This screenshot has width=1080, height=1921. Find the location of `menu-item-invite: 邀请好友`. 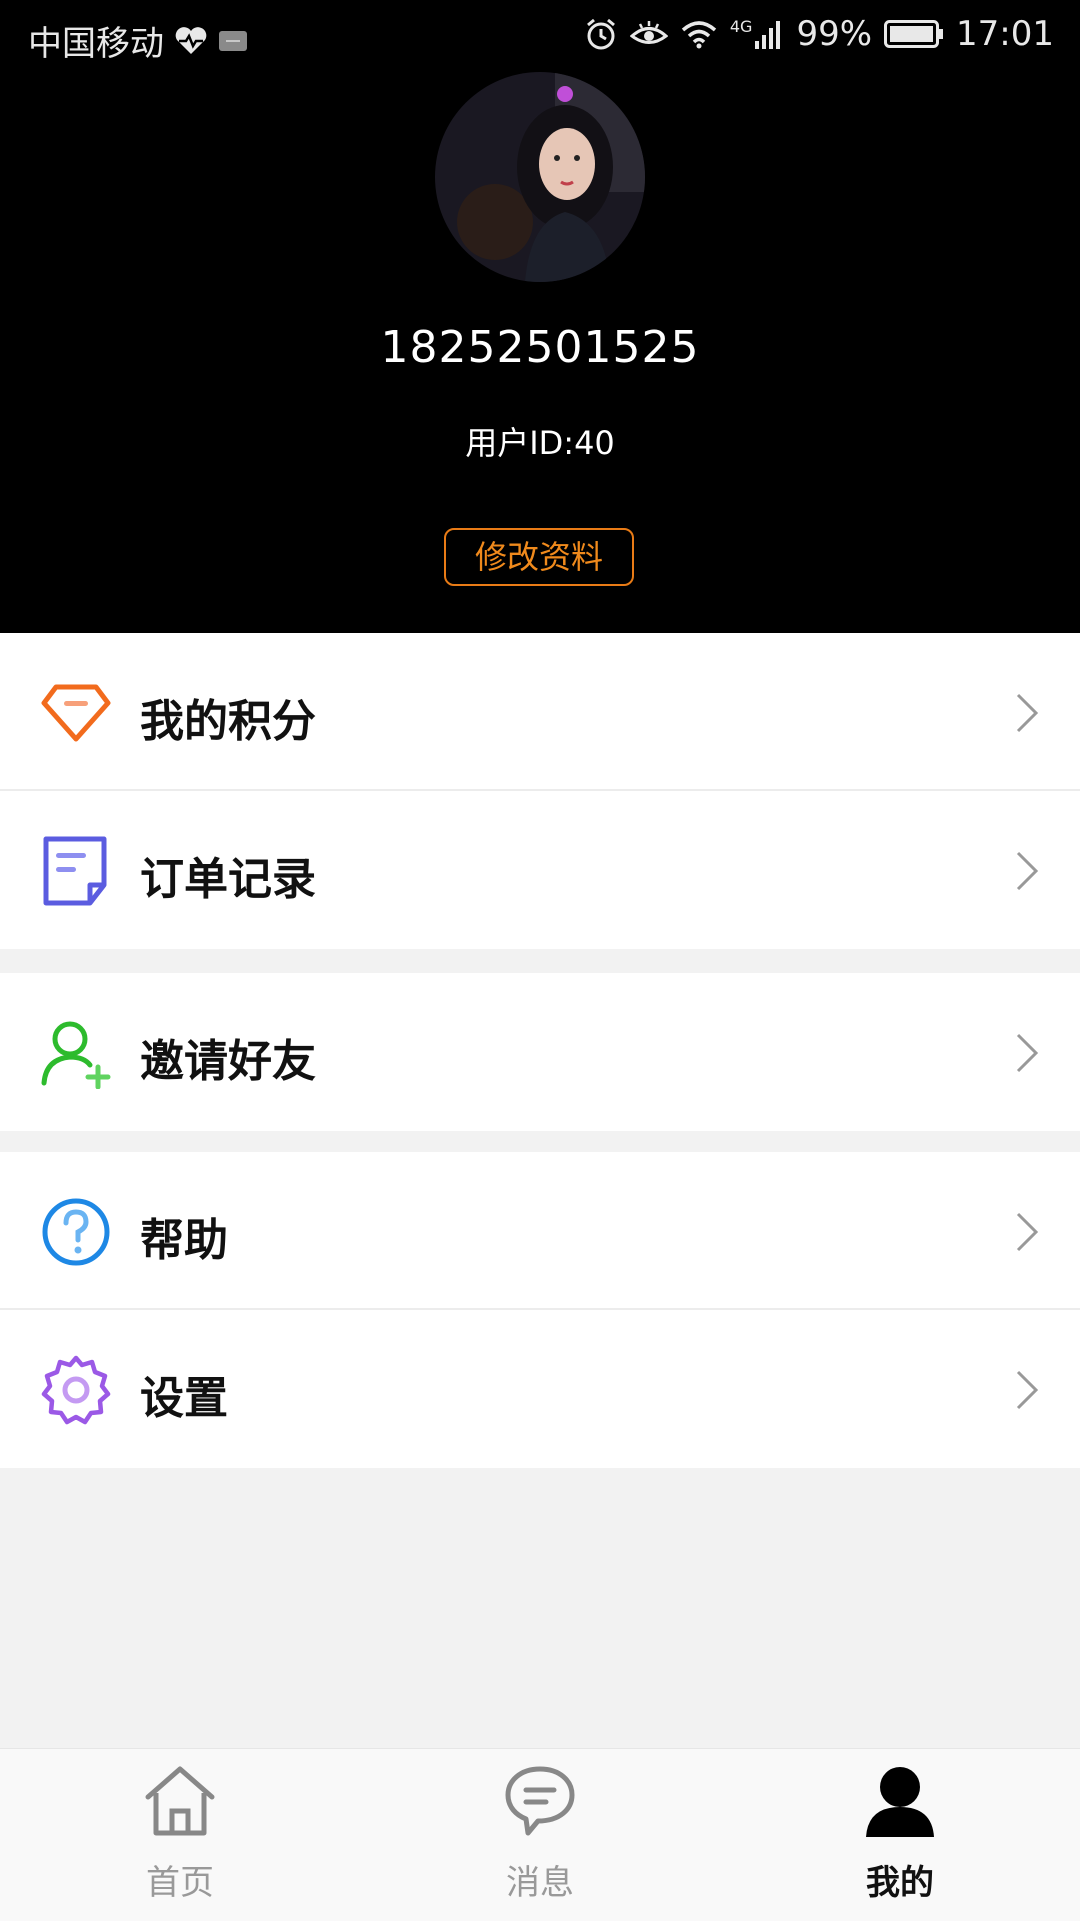

menu-item-invite: 邀请好友 is located at coordinates (540, 1052).